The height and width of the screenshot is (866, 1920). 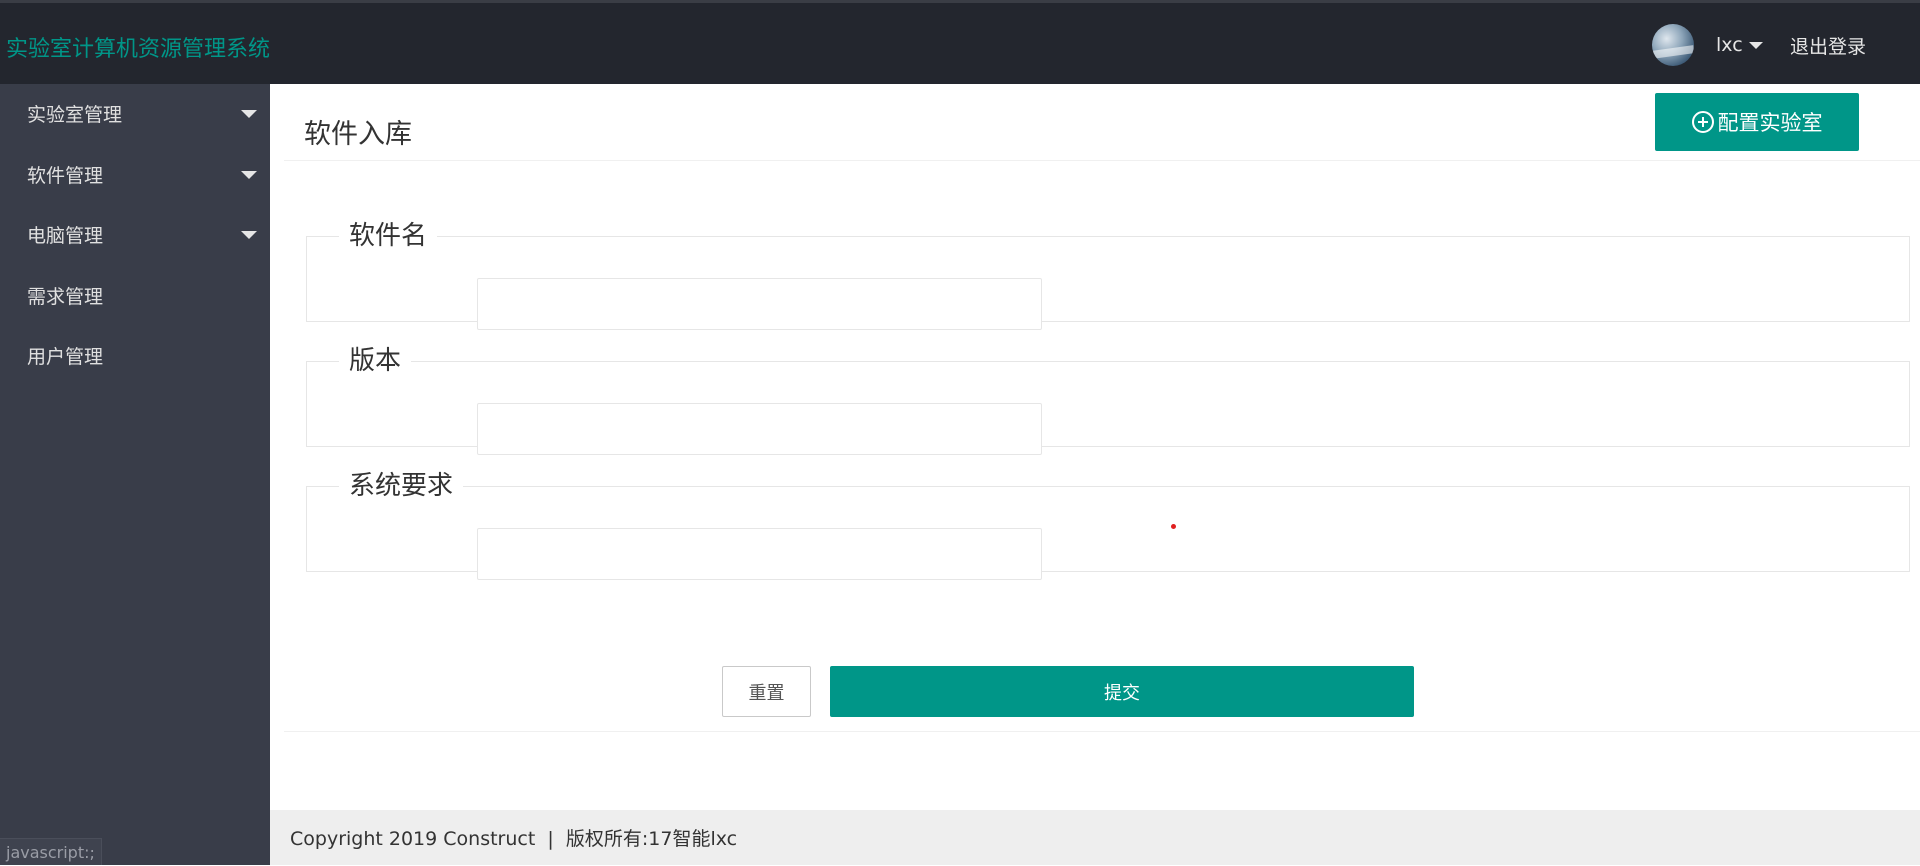 What do you see at coordinates (766, 691) in the screenshot?
I see `reset-button: 重置` at bounding box center [766, 691].